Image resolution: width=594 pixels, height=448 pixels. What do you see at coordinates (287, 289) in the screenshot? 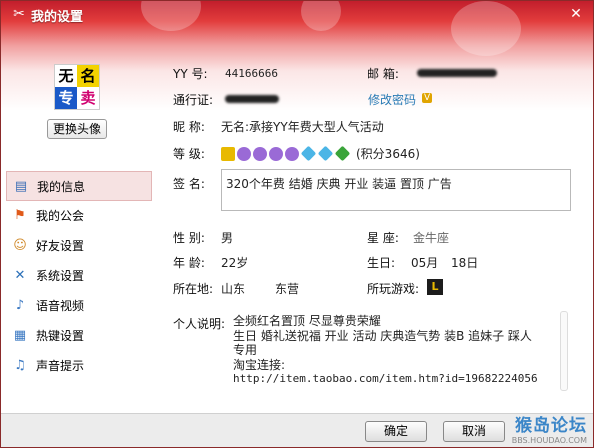
I see `location-city: 东营` at bounding box center [287, 289].